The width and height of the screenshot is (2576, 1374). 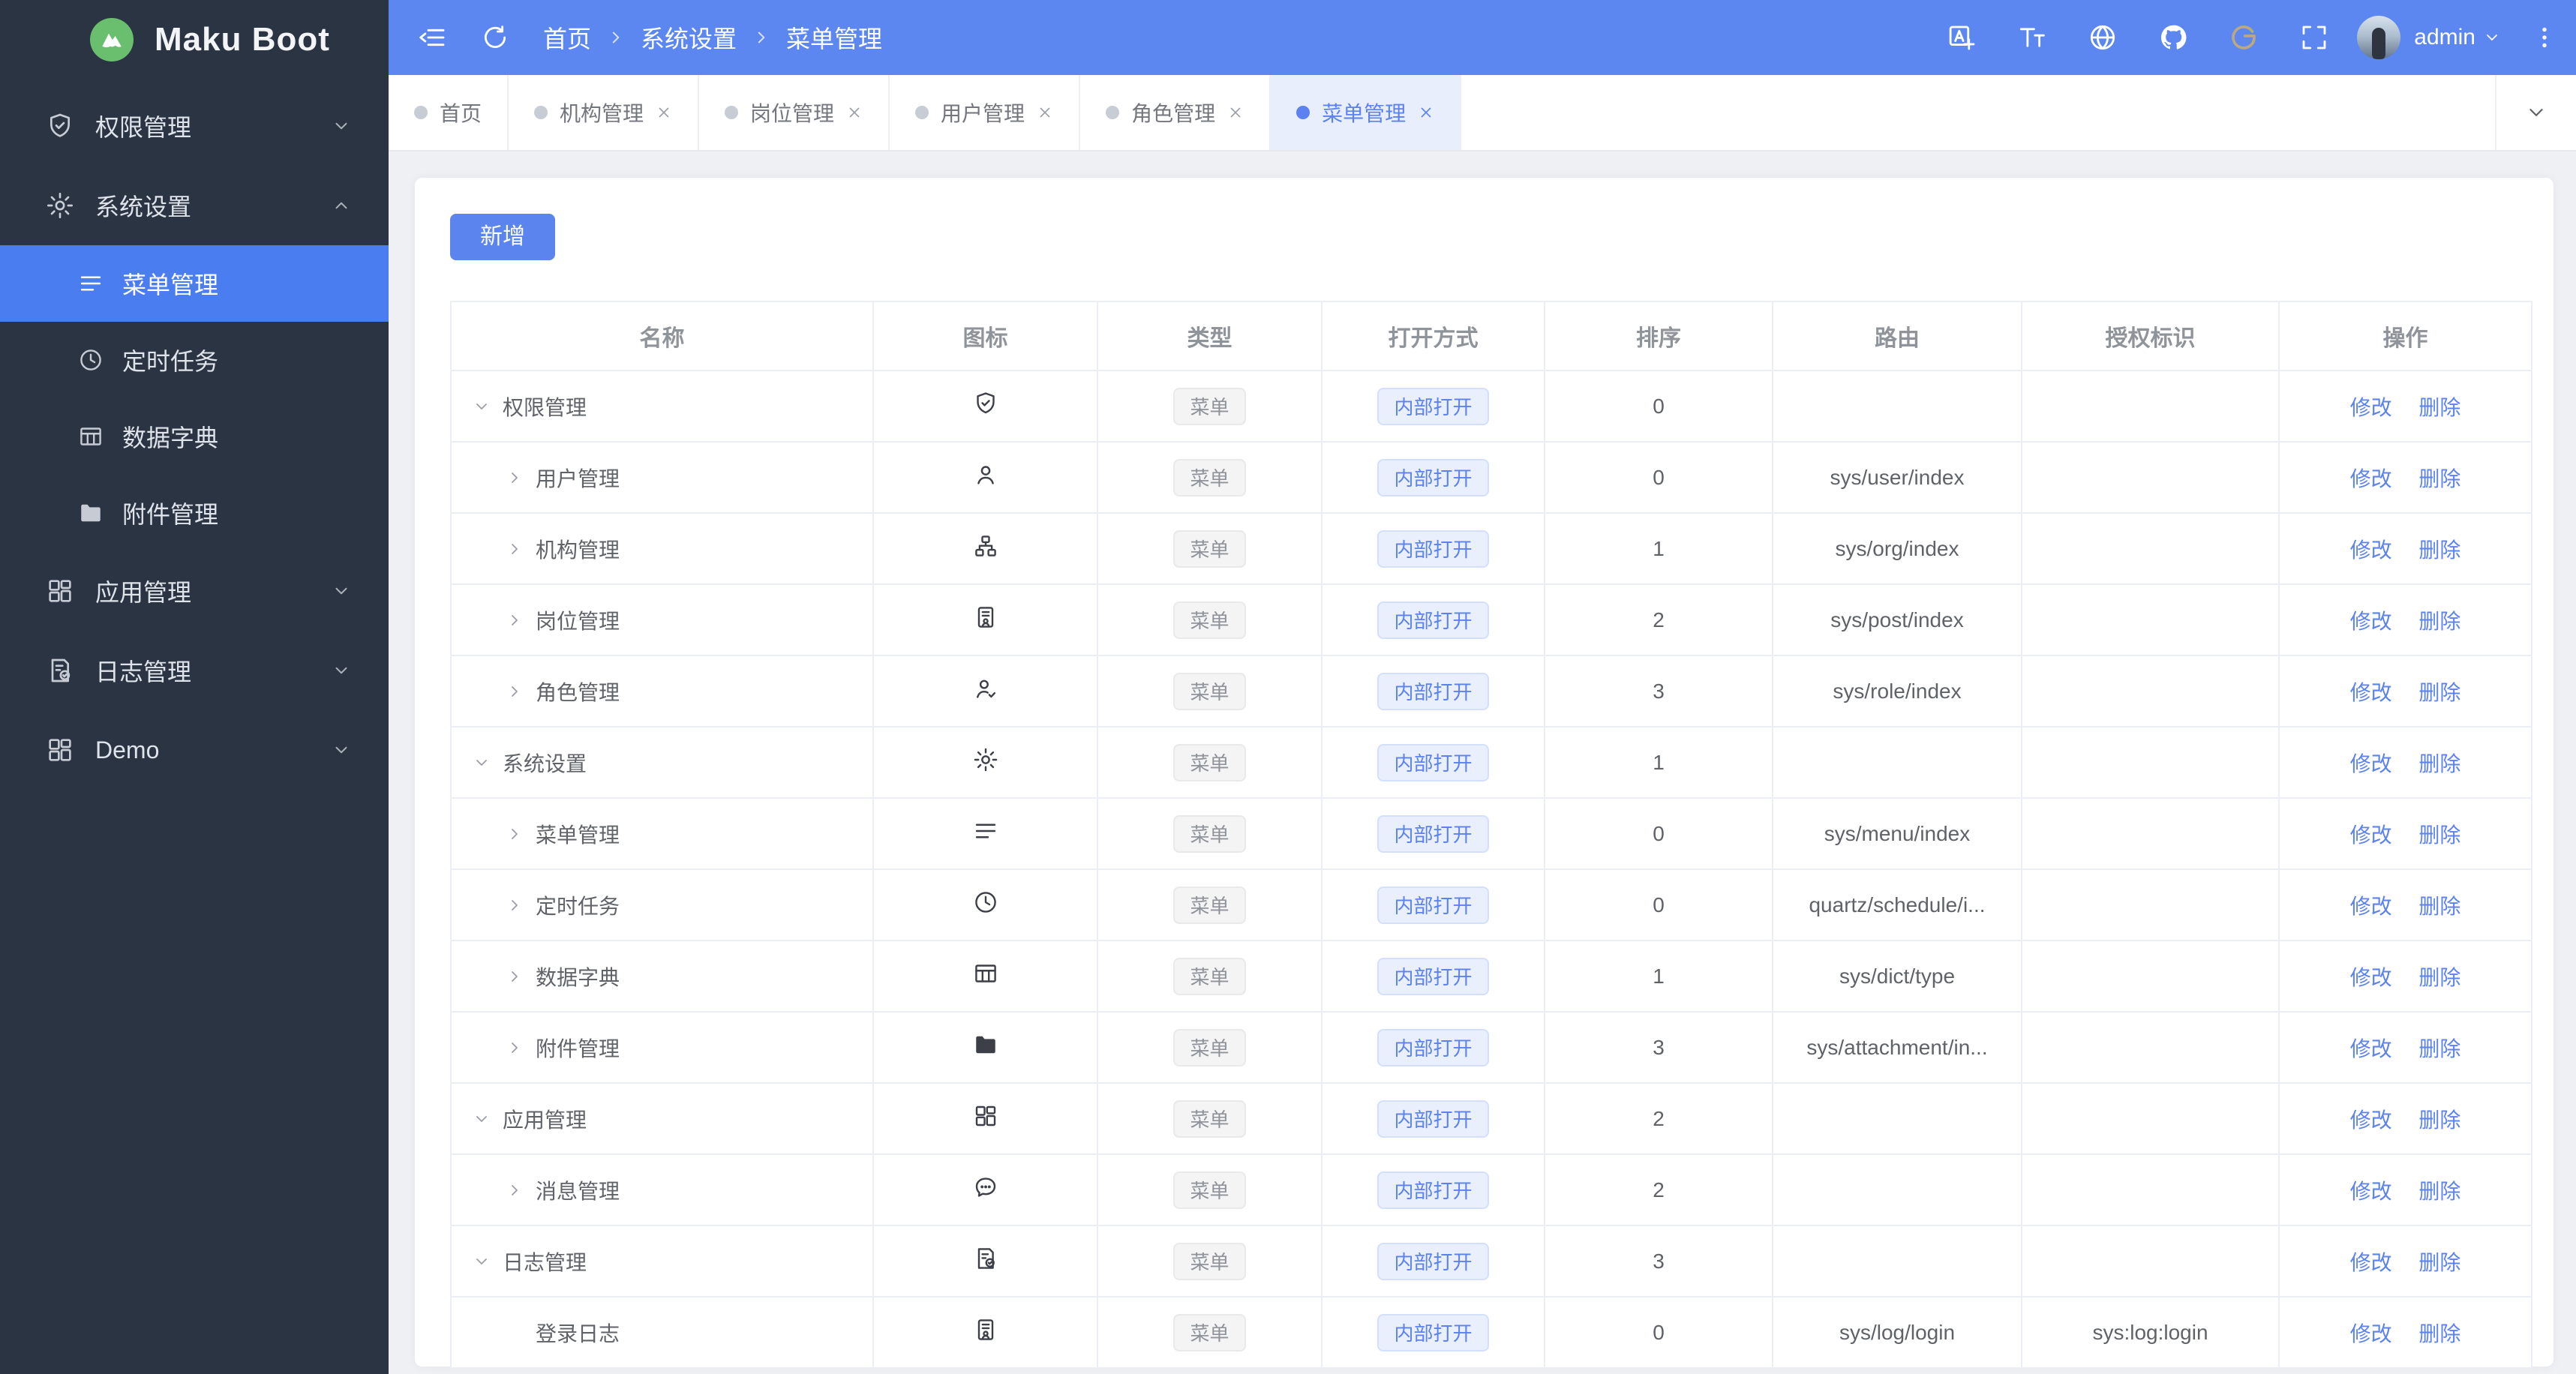 What do you see at coordinates (194, 283) in the screenshot?
I see `sidebar-subitem-menu: 菜单管理` at bounding box center [194, 283].